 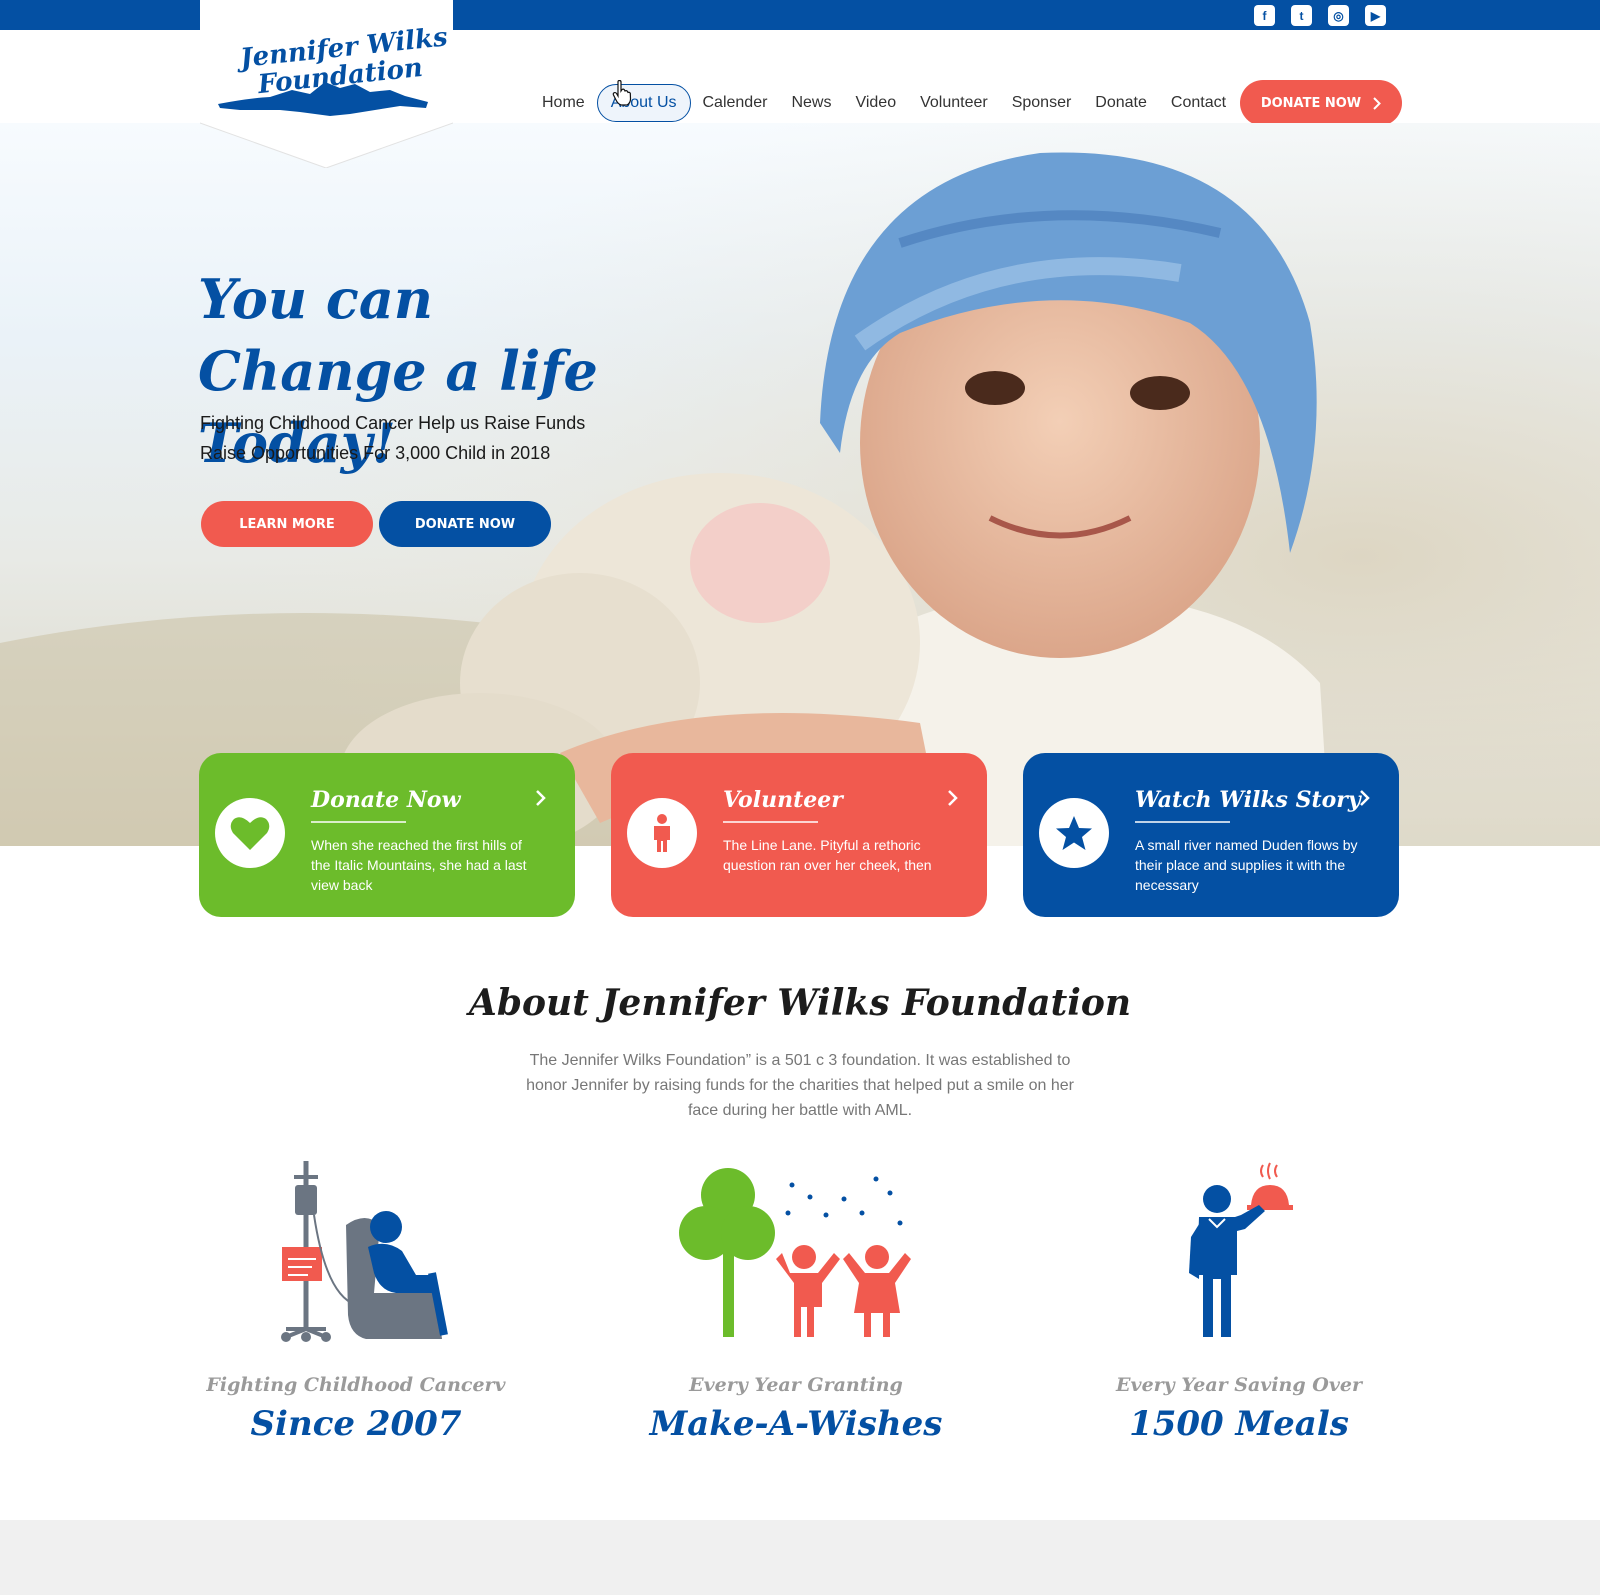 I want to click on nav-item-calender: Calender, so click(x=735, y=103).